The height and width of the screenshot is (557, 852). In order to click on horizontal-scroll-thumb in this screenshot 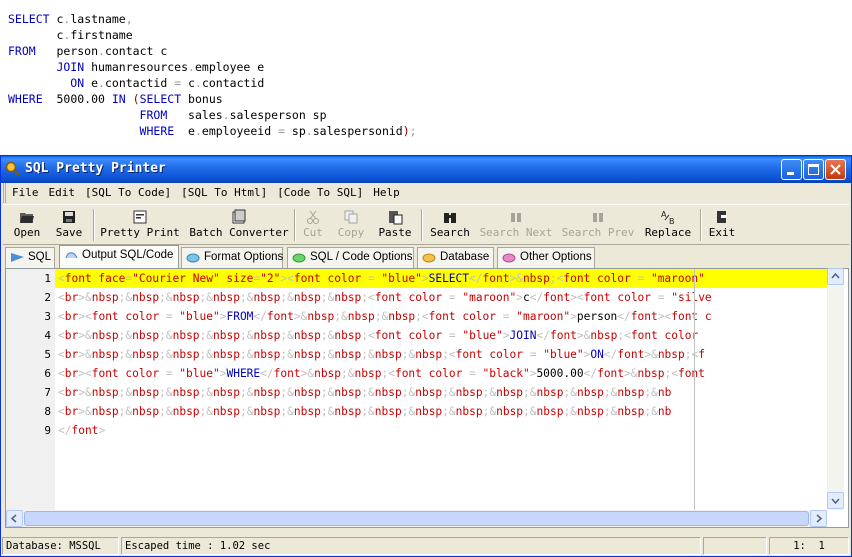, I will do `click(416, 518)`.